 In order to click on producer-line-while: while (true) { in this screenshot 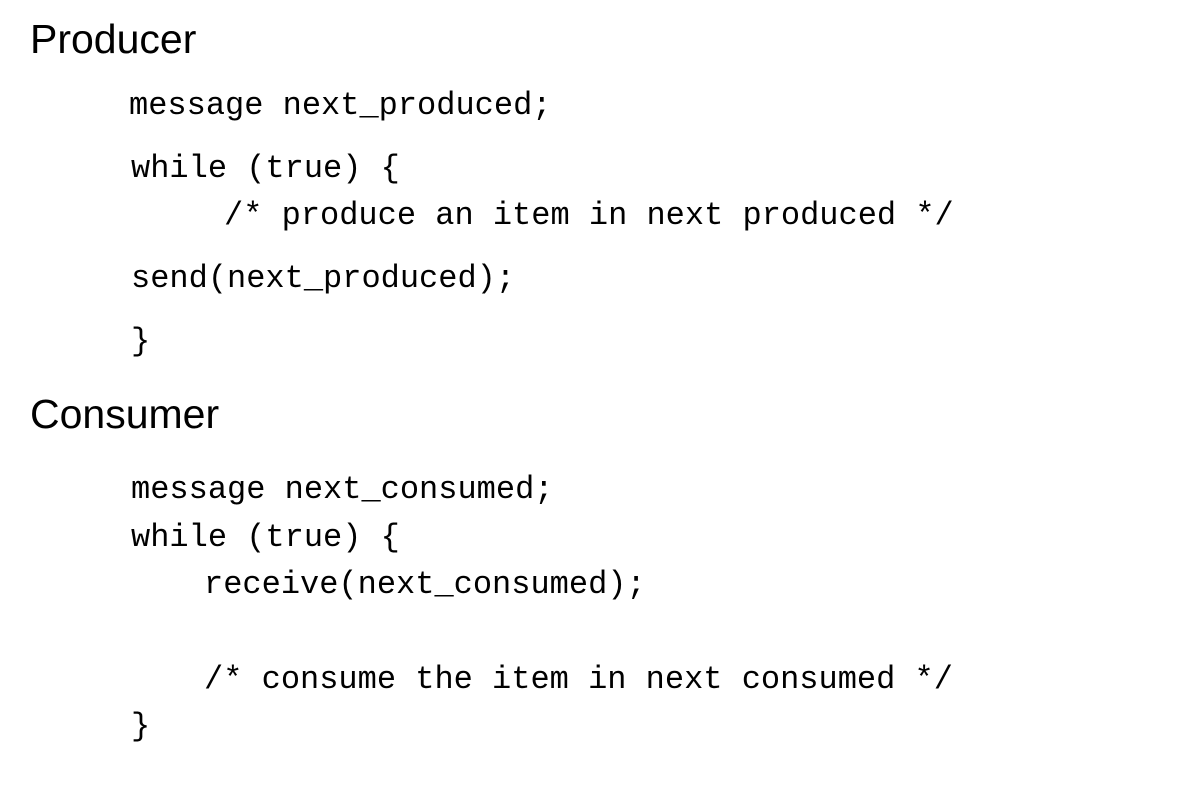, I will do `click(265, 168)`.